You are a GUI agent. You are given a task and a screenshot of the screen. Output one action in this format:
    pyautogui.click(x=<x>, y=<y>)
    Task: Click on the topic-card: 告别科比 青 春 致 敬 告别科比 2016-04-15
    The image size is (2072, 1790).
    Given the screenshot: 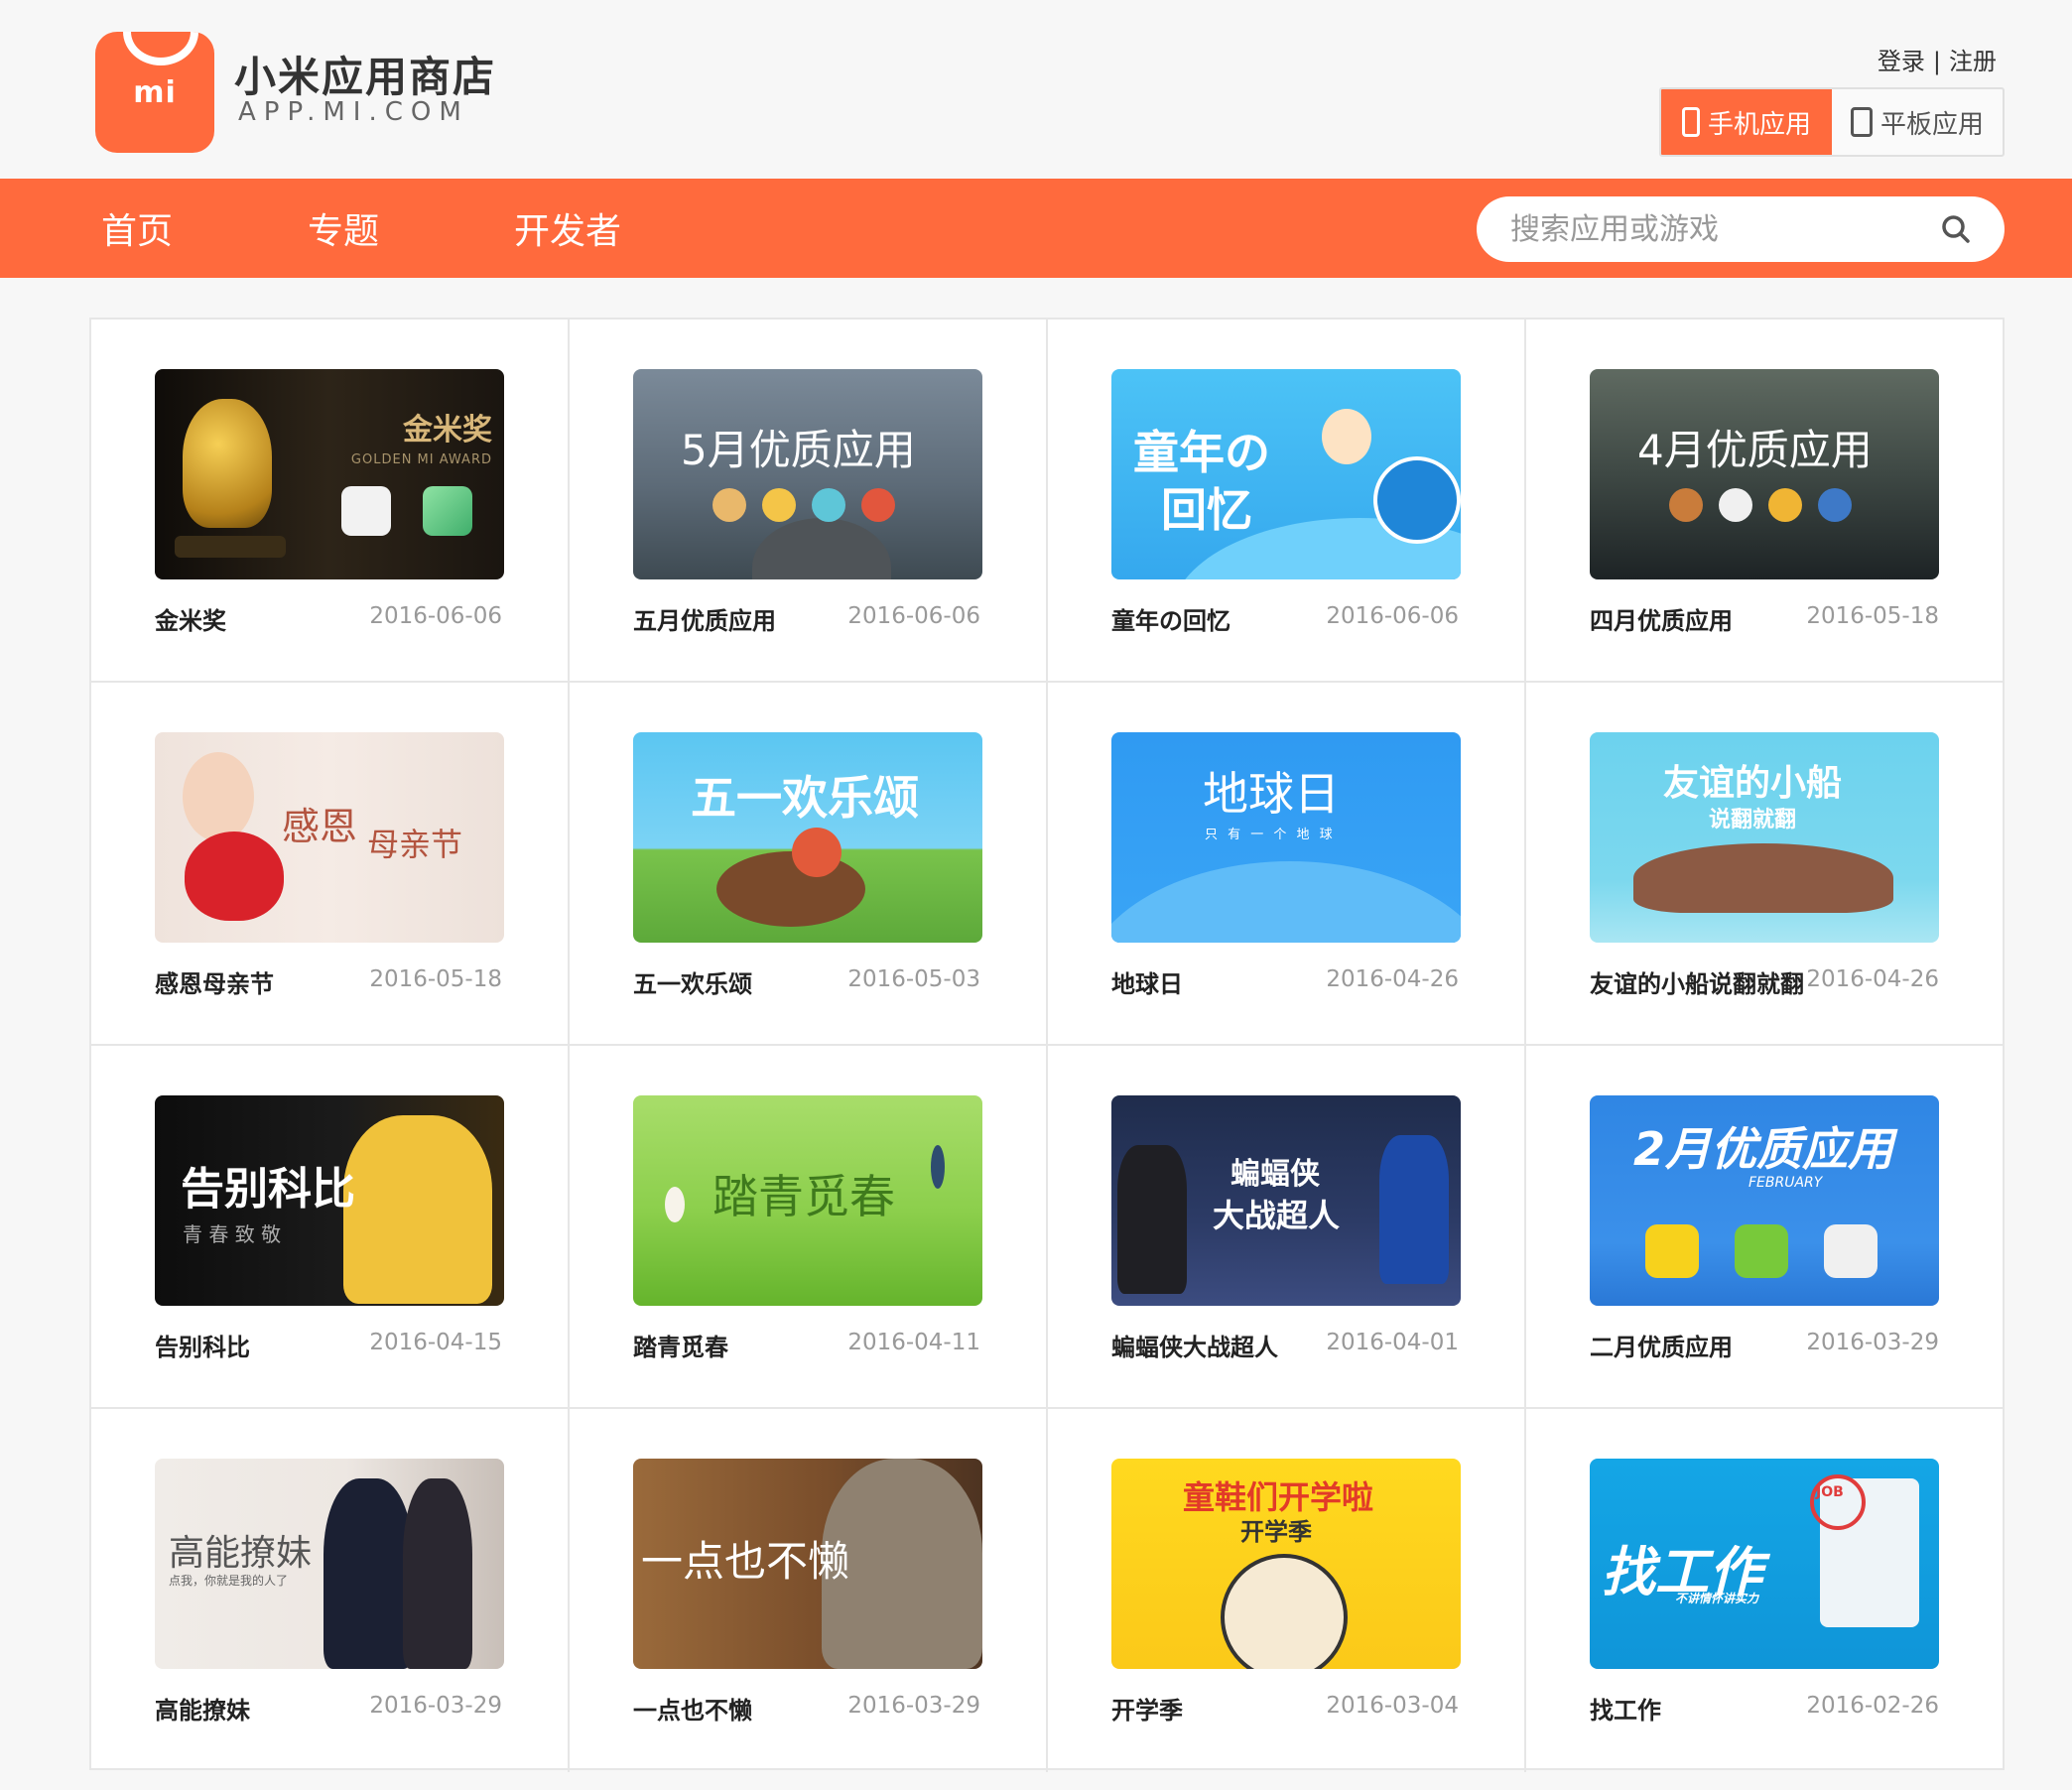 What is the action you would take?
    pyautogui.click(x=330, y=1227)
    